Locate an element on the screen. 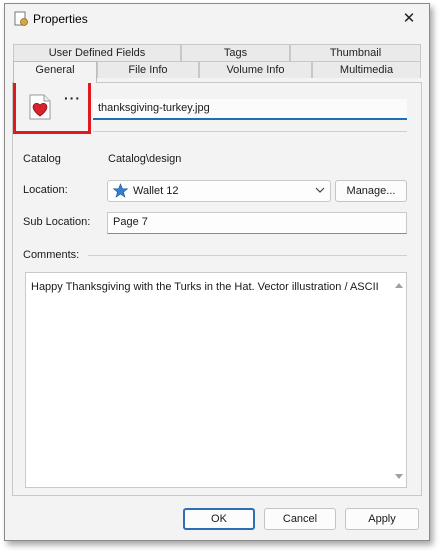  file-icon-highlight: ··· is located at coordinates (52, 106).